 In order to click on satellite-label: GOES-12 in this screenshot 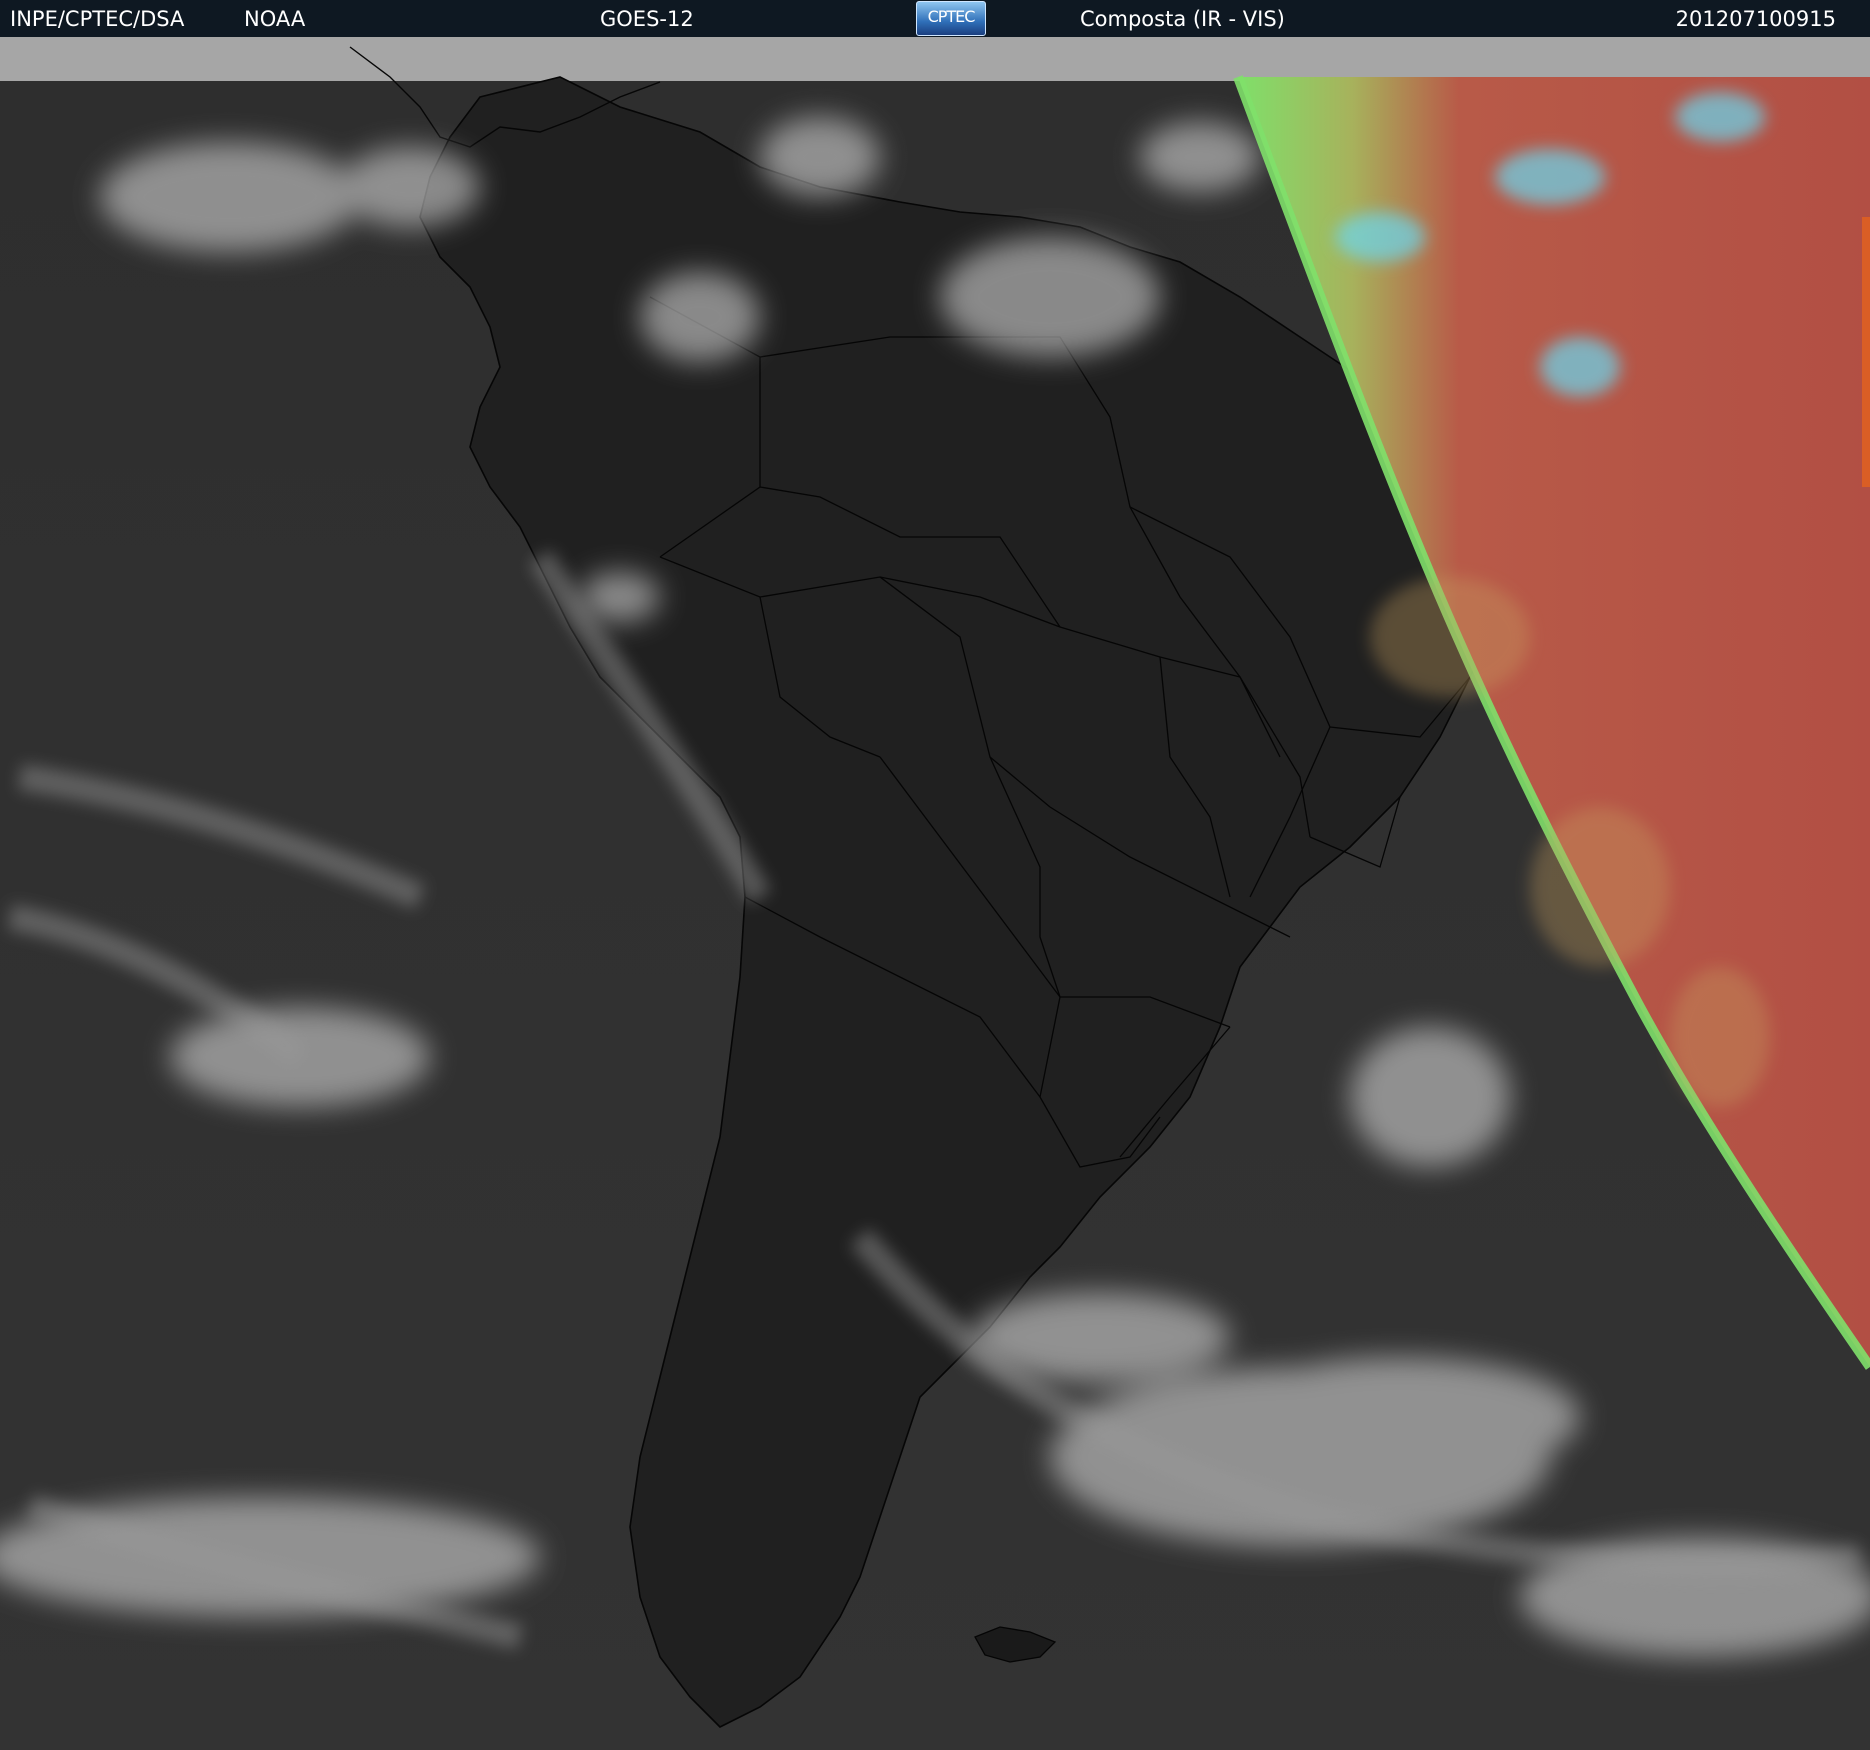, I will do `click(647, 19)`.